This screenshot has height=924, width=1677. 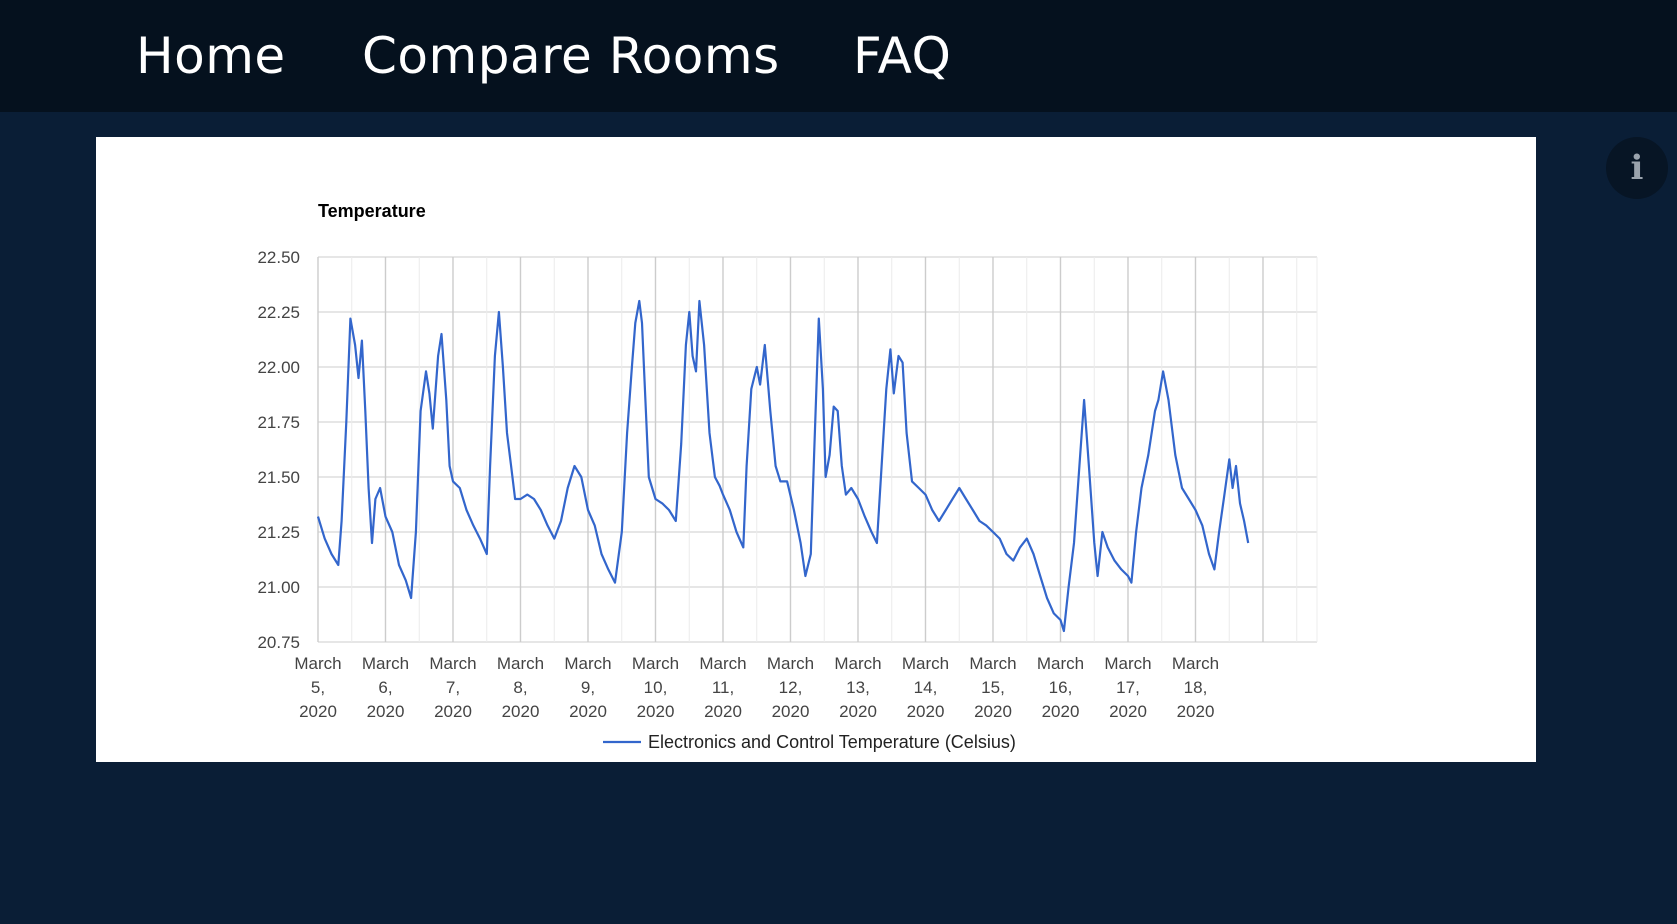 I want to click on x-tick-label: March 16, 2020, so click(x=1060, y=687).